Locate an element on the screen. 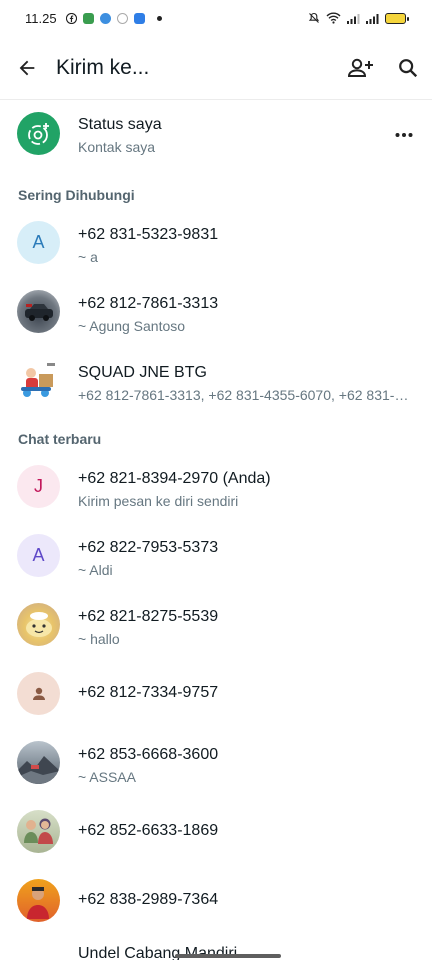 Image resolution: width=432 pixels, height=960 pixels. status-camera-icon is located at coordinates (38, 133).